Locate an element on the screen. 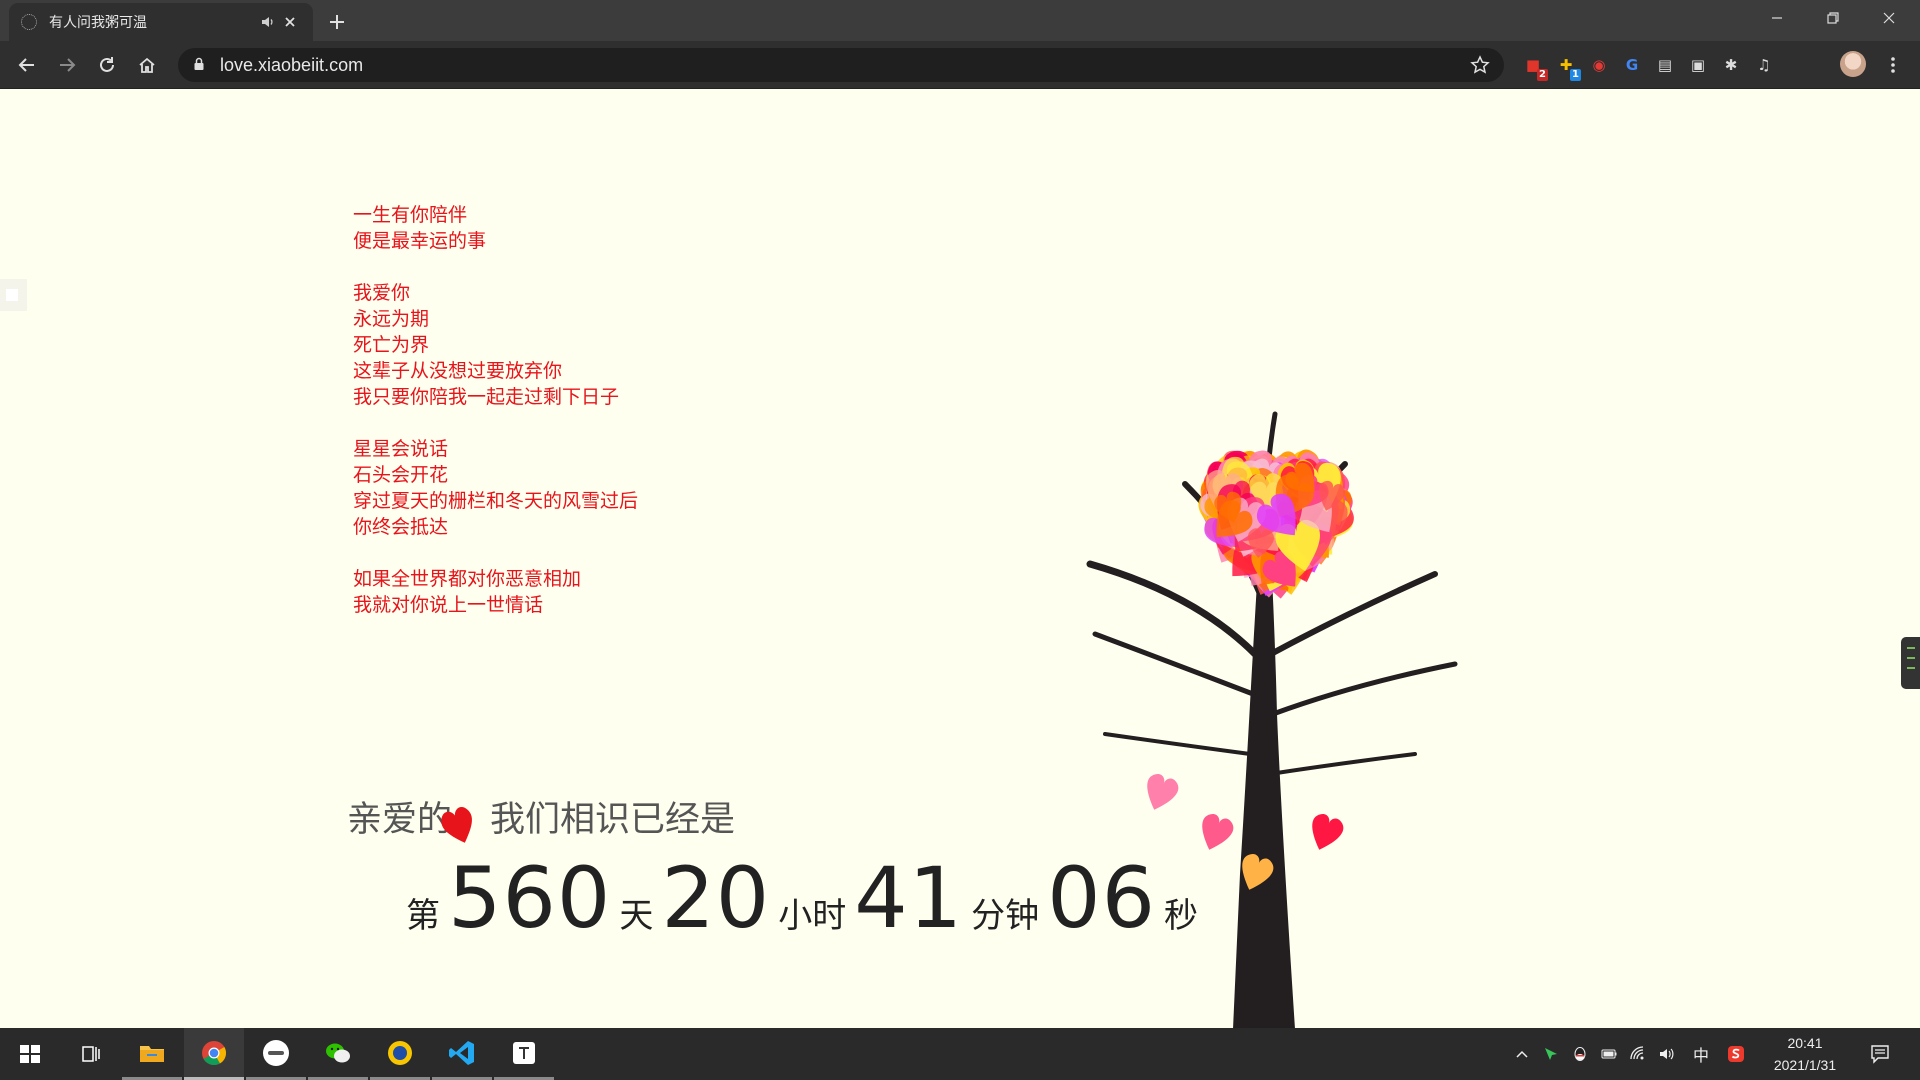  poem-stanza: 一生有你陪伴 便是最幸运的事 is located at coordinates (495, 228).